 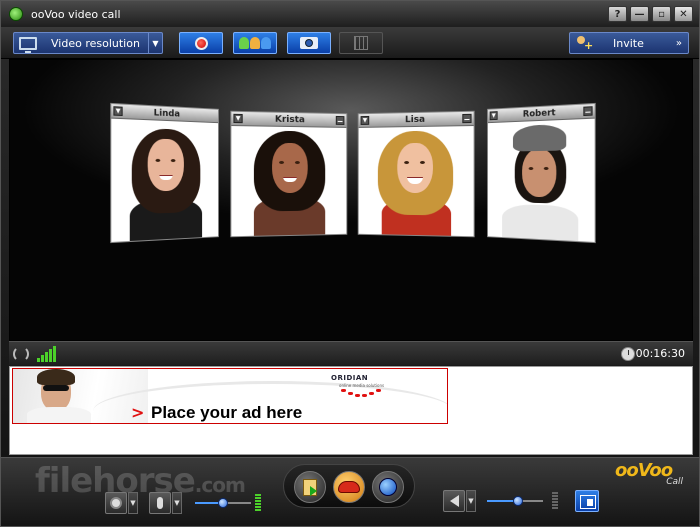 I want to click on people-icon, so click(x=255, y=43).